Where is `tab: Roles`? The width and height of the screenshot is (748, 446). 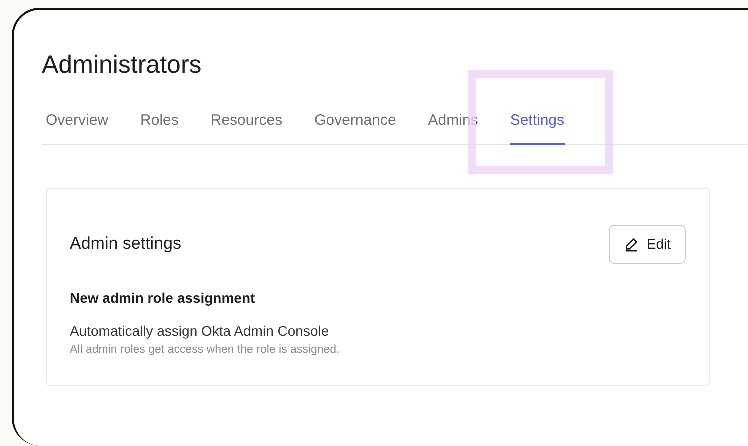 tab: Roles is located at coordinates (159, 123).